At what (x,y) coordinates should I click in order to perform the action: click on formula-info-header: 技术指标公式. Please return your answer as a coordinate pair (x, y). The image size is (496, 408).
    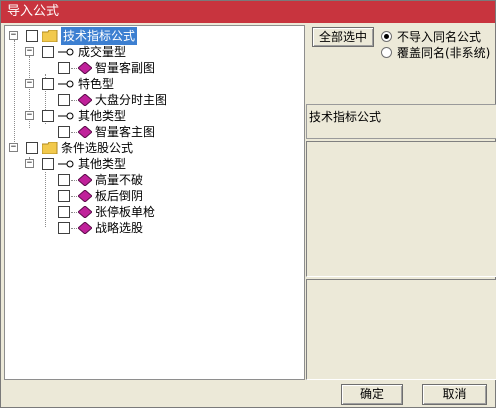
    Looking at the image, I should click on (401, 121).